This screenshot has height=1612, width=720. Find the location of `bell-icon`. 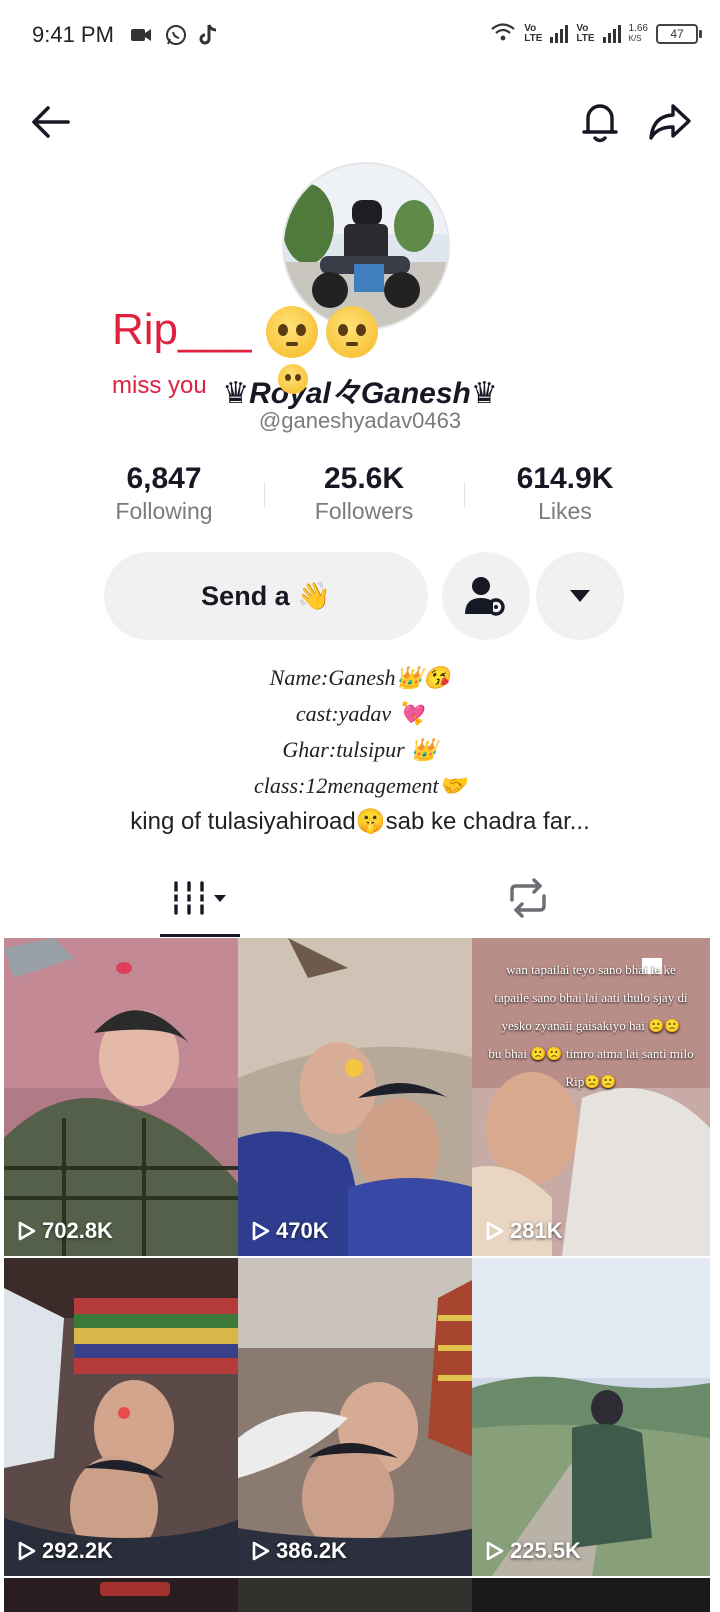

bell-icon is located at coordinates (600, 123).